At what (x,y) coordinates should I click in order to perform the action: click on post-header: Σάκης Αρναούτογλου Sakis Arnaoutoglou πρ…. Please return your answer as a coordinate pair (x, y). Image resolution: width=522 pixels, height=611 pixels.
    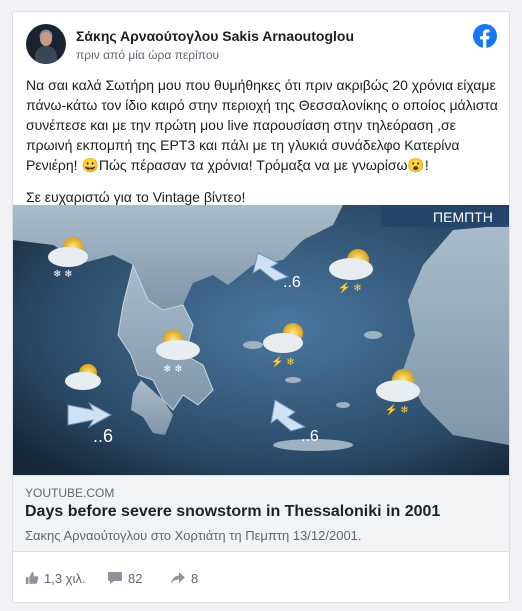
    Looking at the image, I should click on (261, 44).